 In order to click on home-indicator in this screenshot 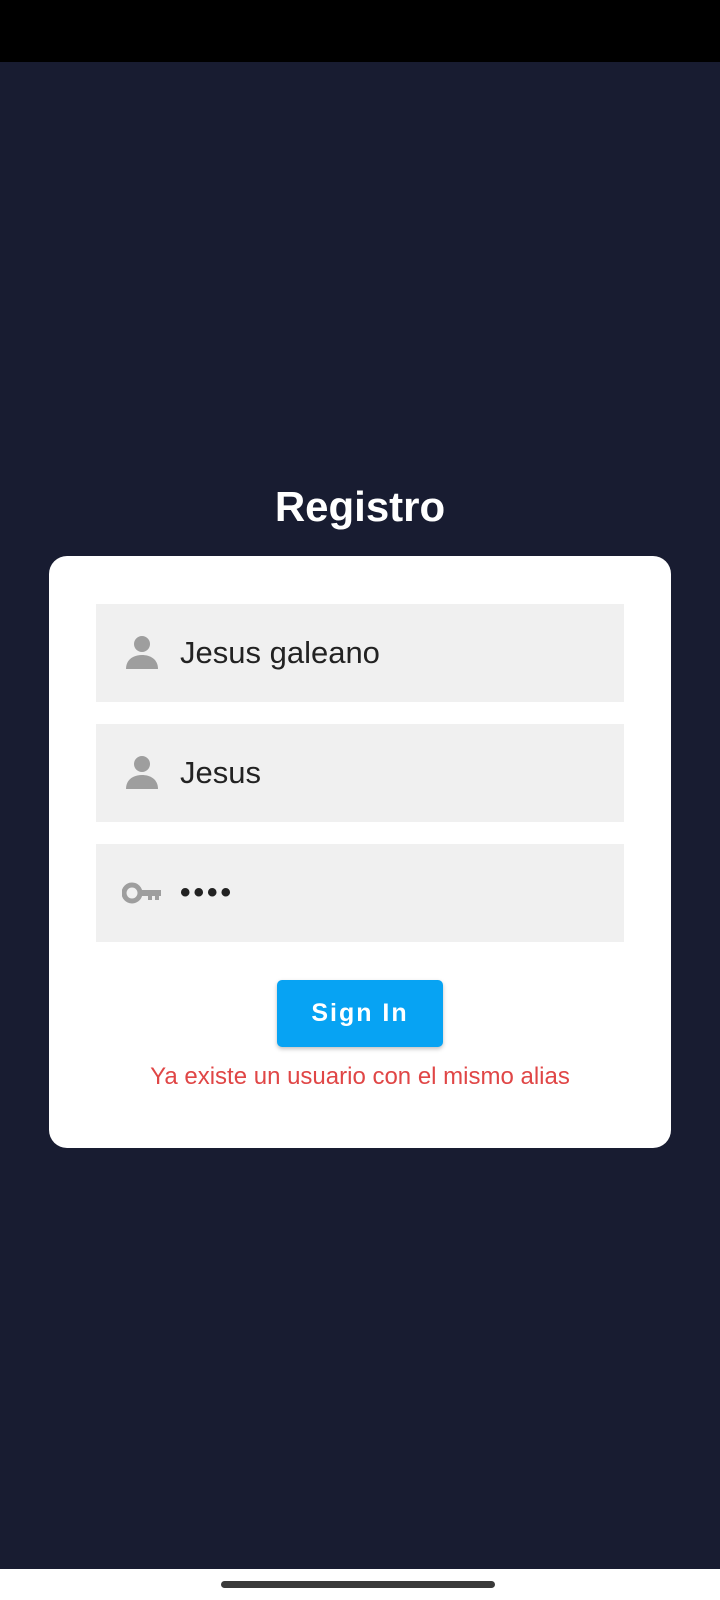, I will do `click(358, 1584)`.